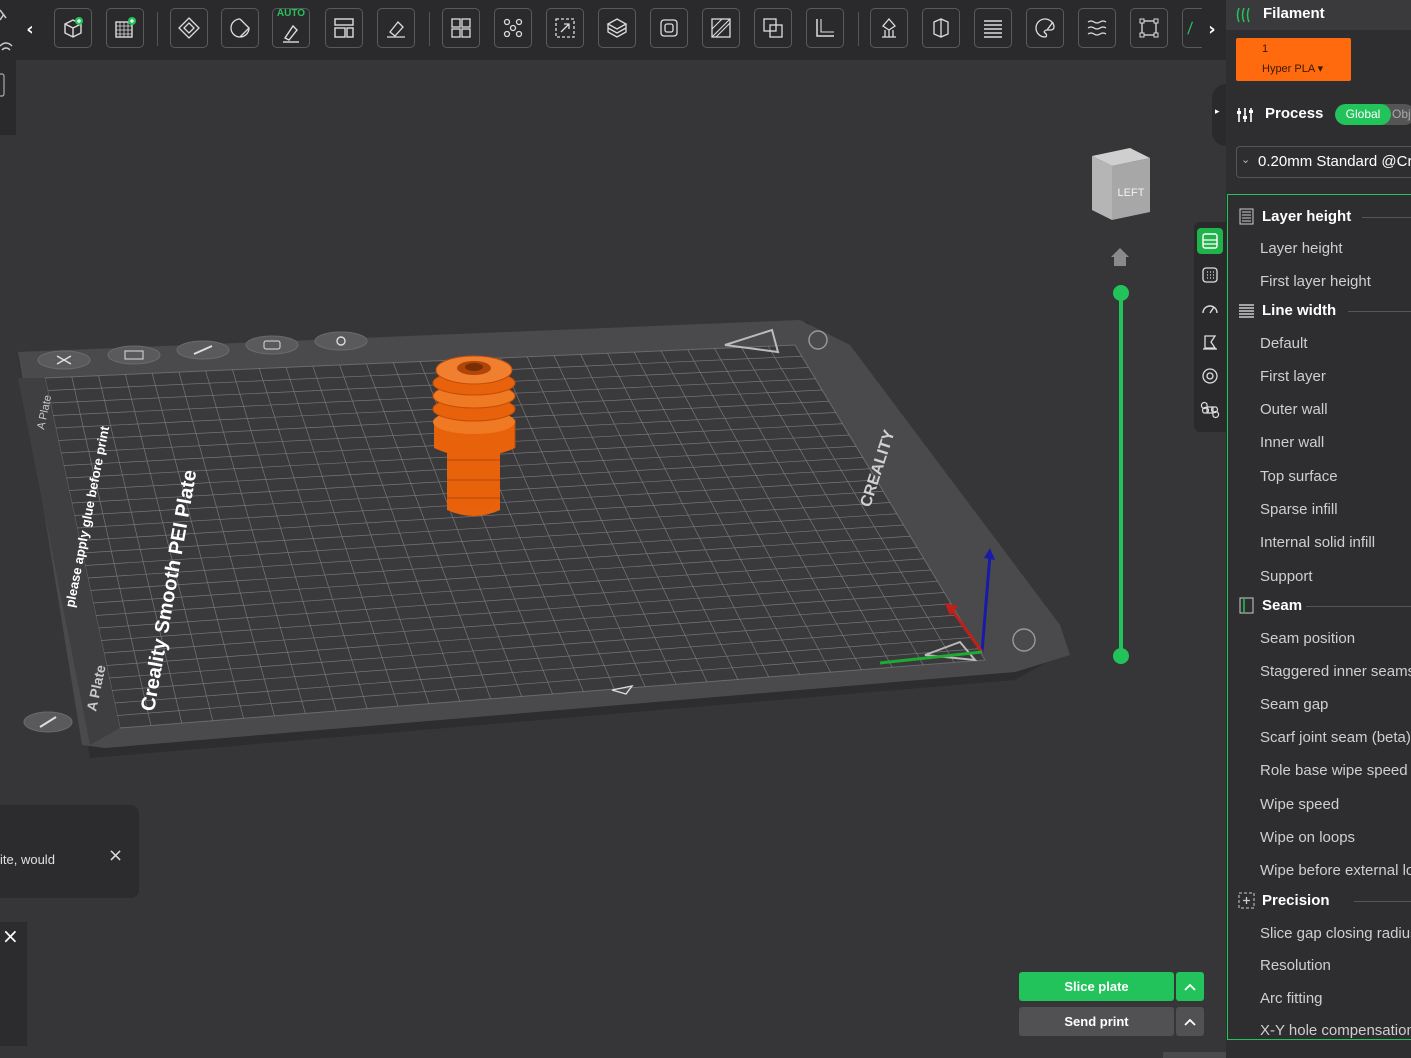  What do you see at coordinates (30, 30) in the screenshot?
I see `toolbar-scroll-left-icon: ‹` at bounding box center [30, 30].